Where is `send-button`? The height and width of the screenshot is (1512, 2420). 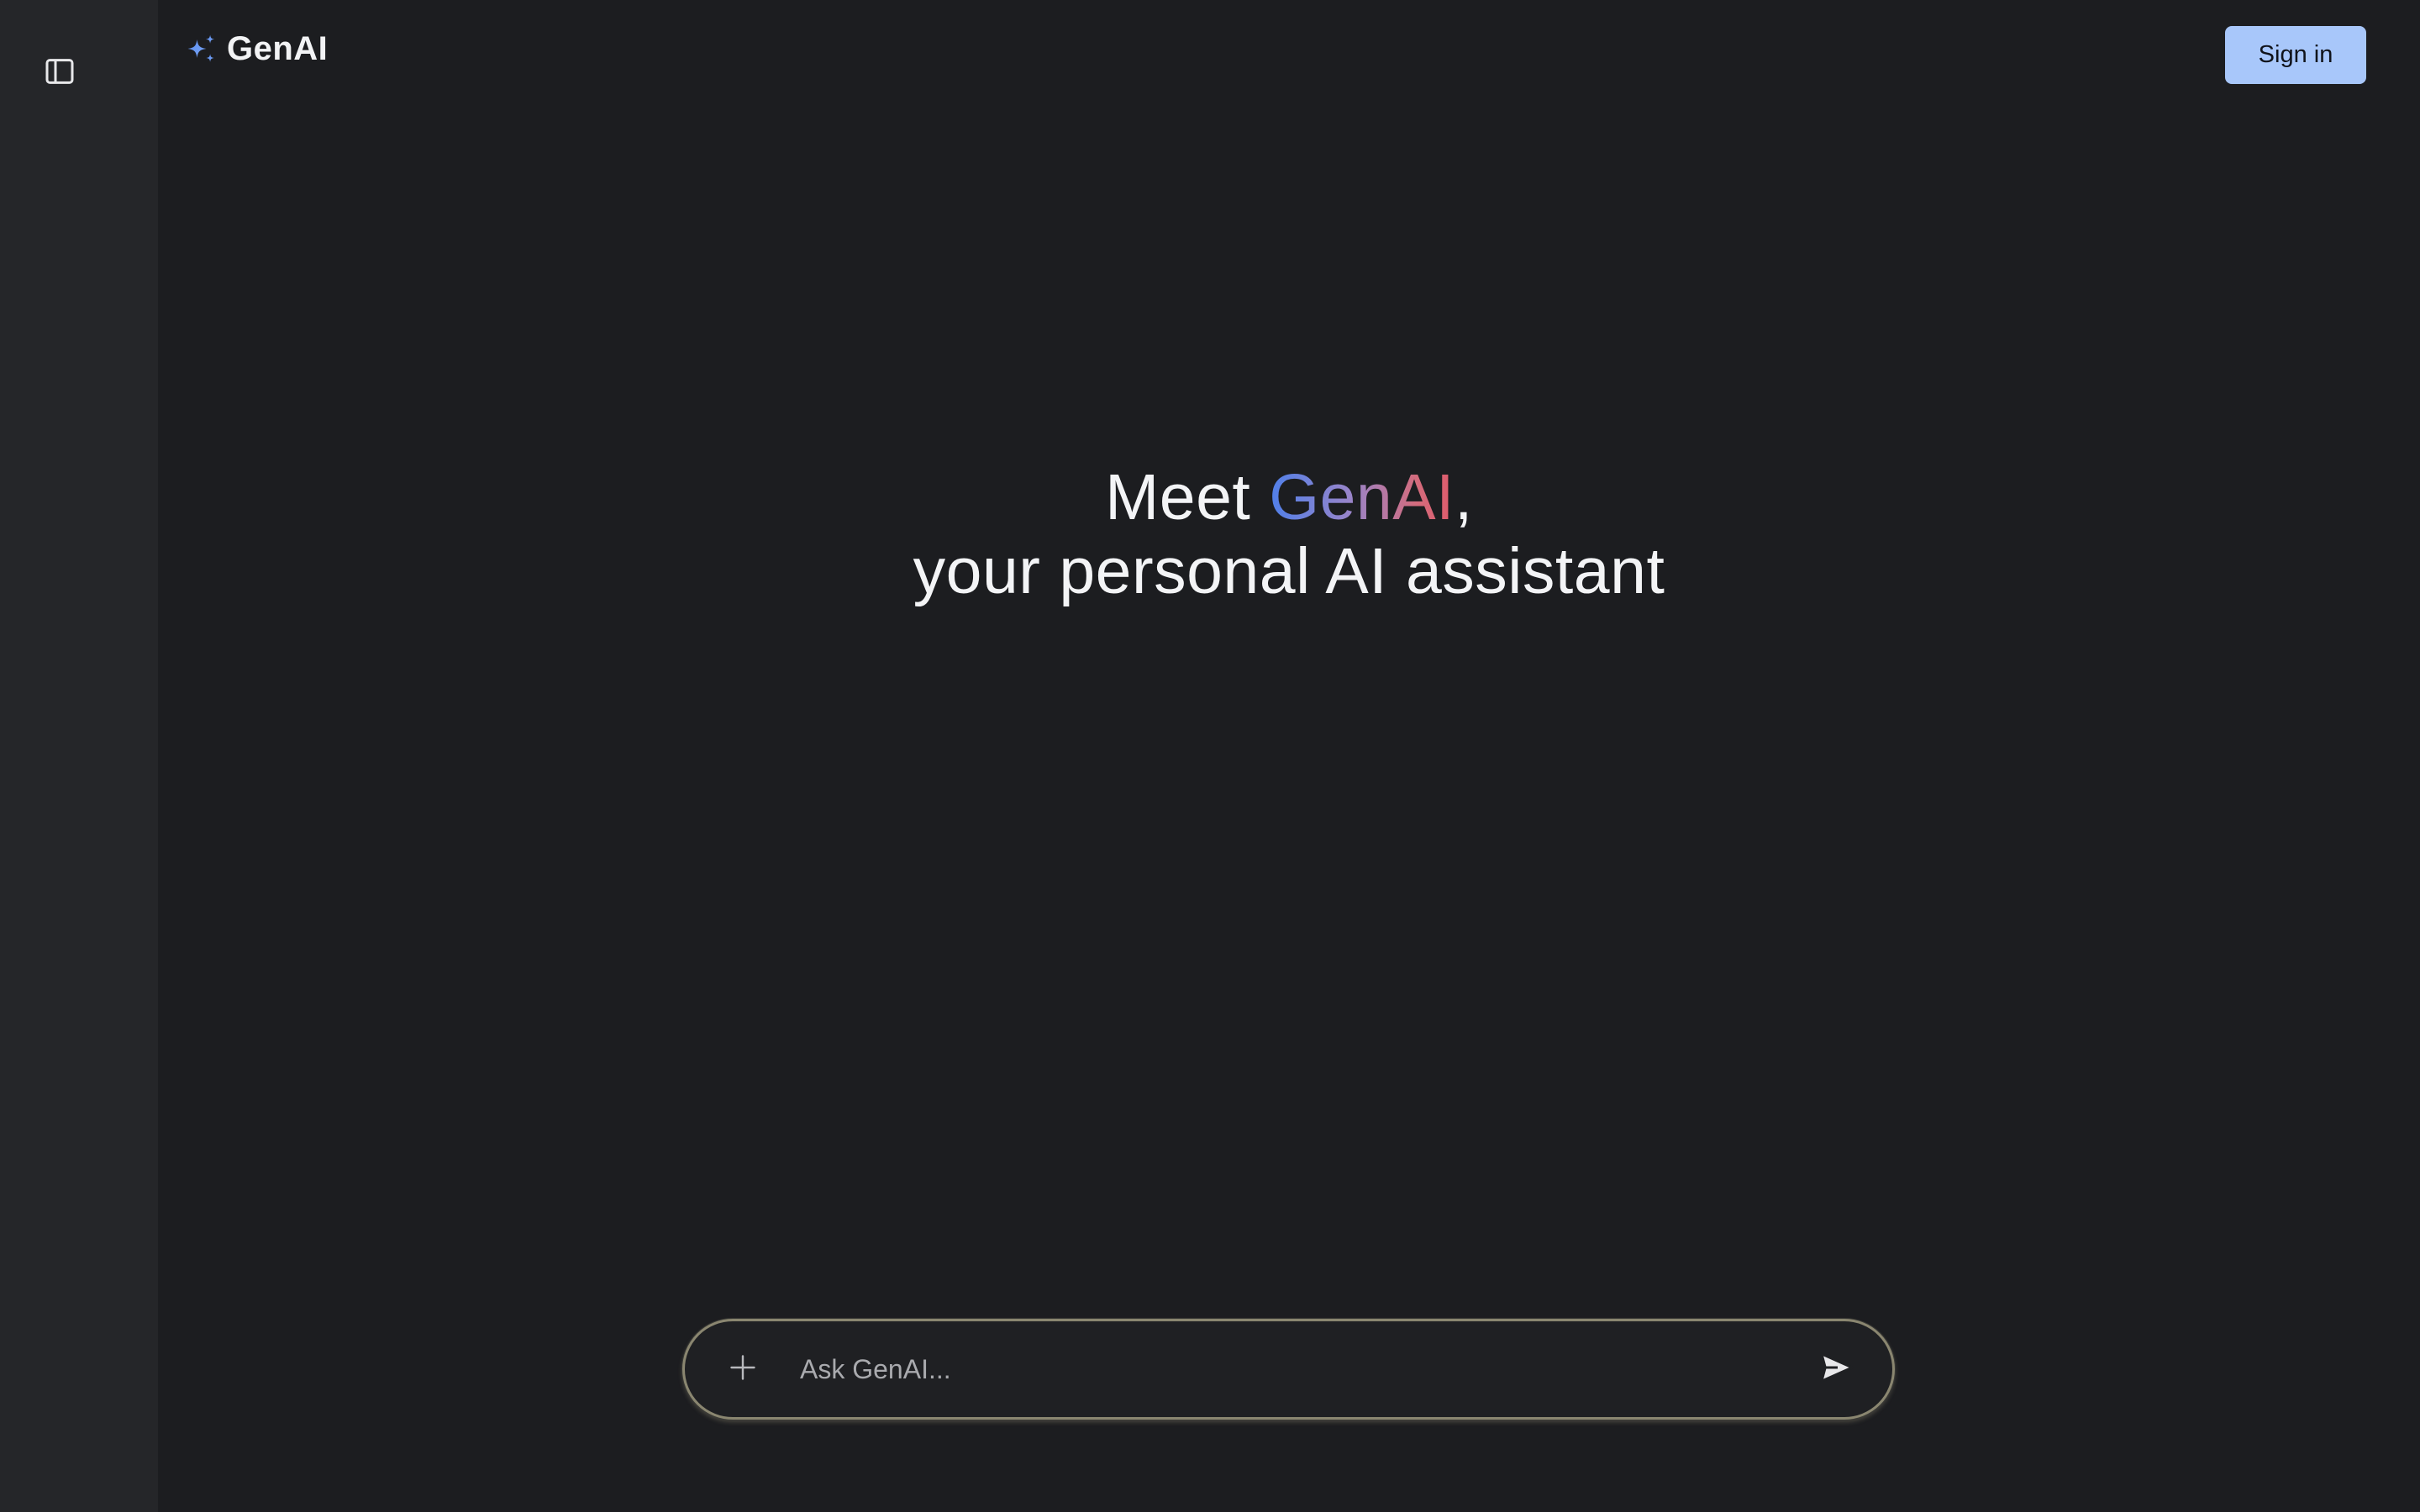 send-button is located at coordinates (1837, 1369).